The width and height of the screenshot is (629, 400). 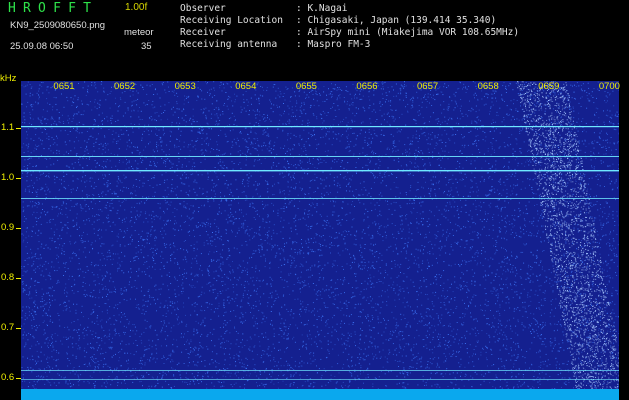 What do you see at coordinates (8, 227) in the screenshot?
I see `y-tick-label: 0.9` at bounding box center [8, 227].